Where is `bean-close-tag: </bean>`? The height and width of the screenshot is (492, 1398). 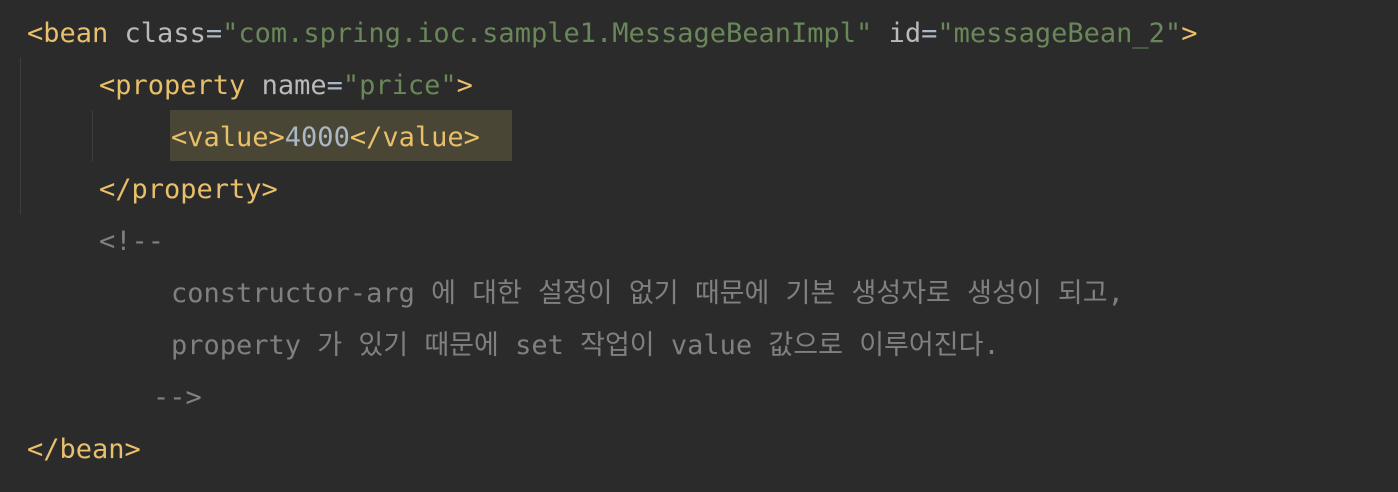 bean-close-tag: </bean> is located at coordinates (84, 449).